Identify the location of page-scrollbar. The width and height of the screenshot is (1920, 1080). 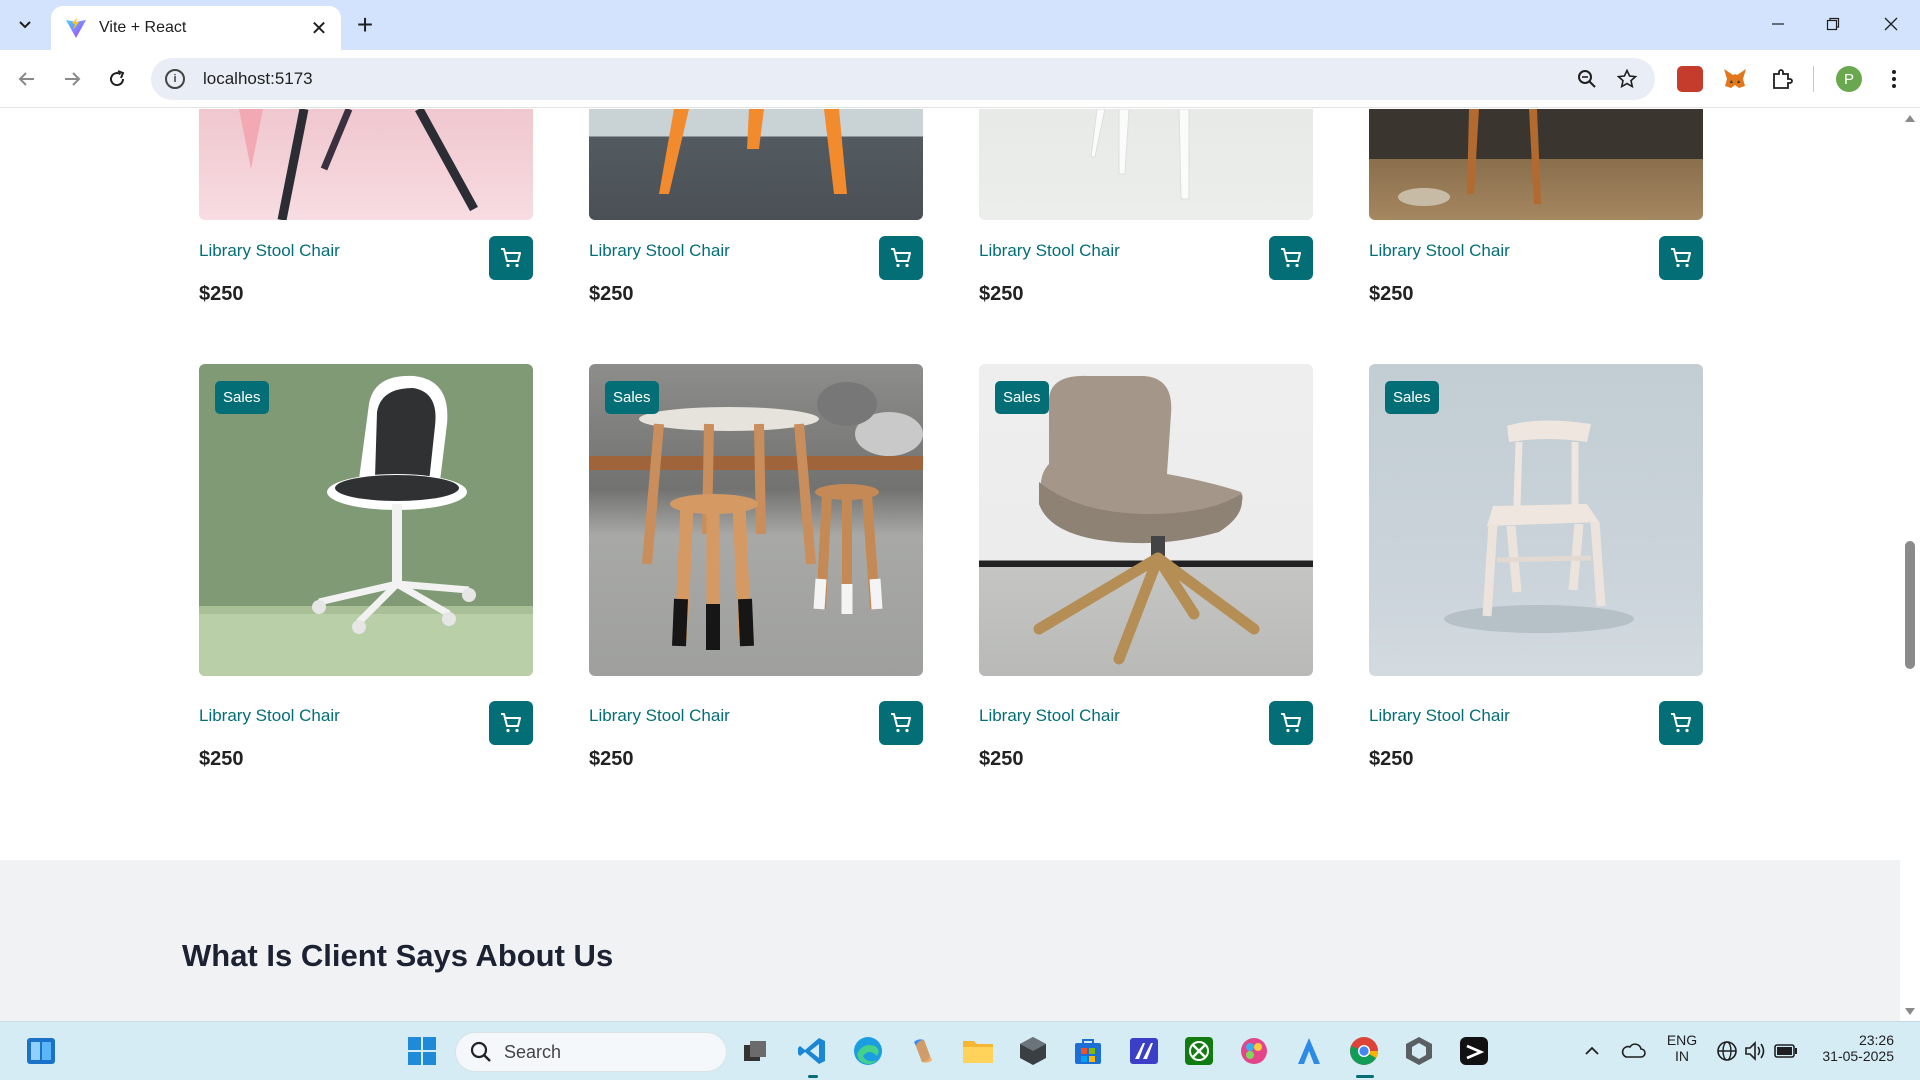
(1910, 565).